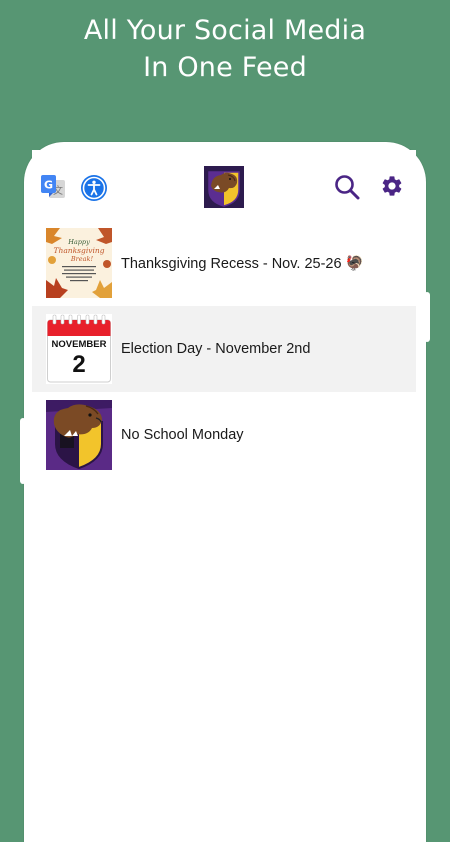  I want to click on thumb-text-break: Break!, so click(82, 259).